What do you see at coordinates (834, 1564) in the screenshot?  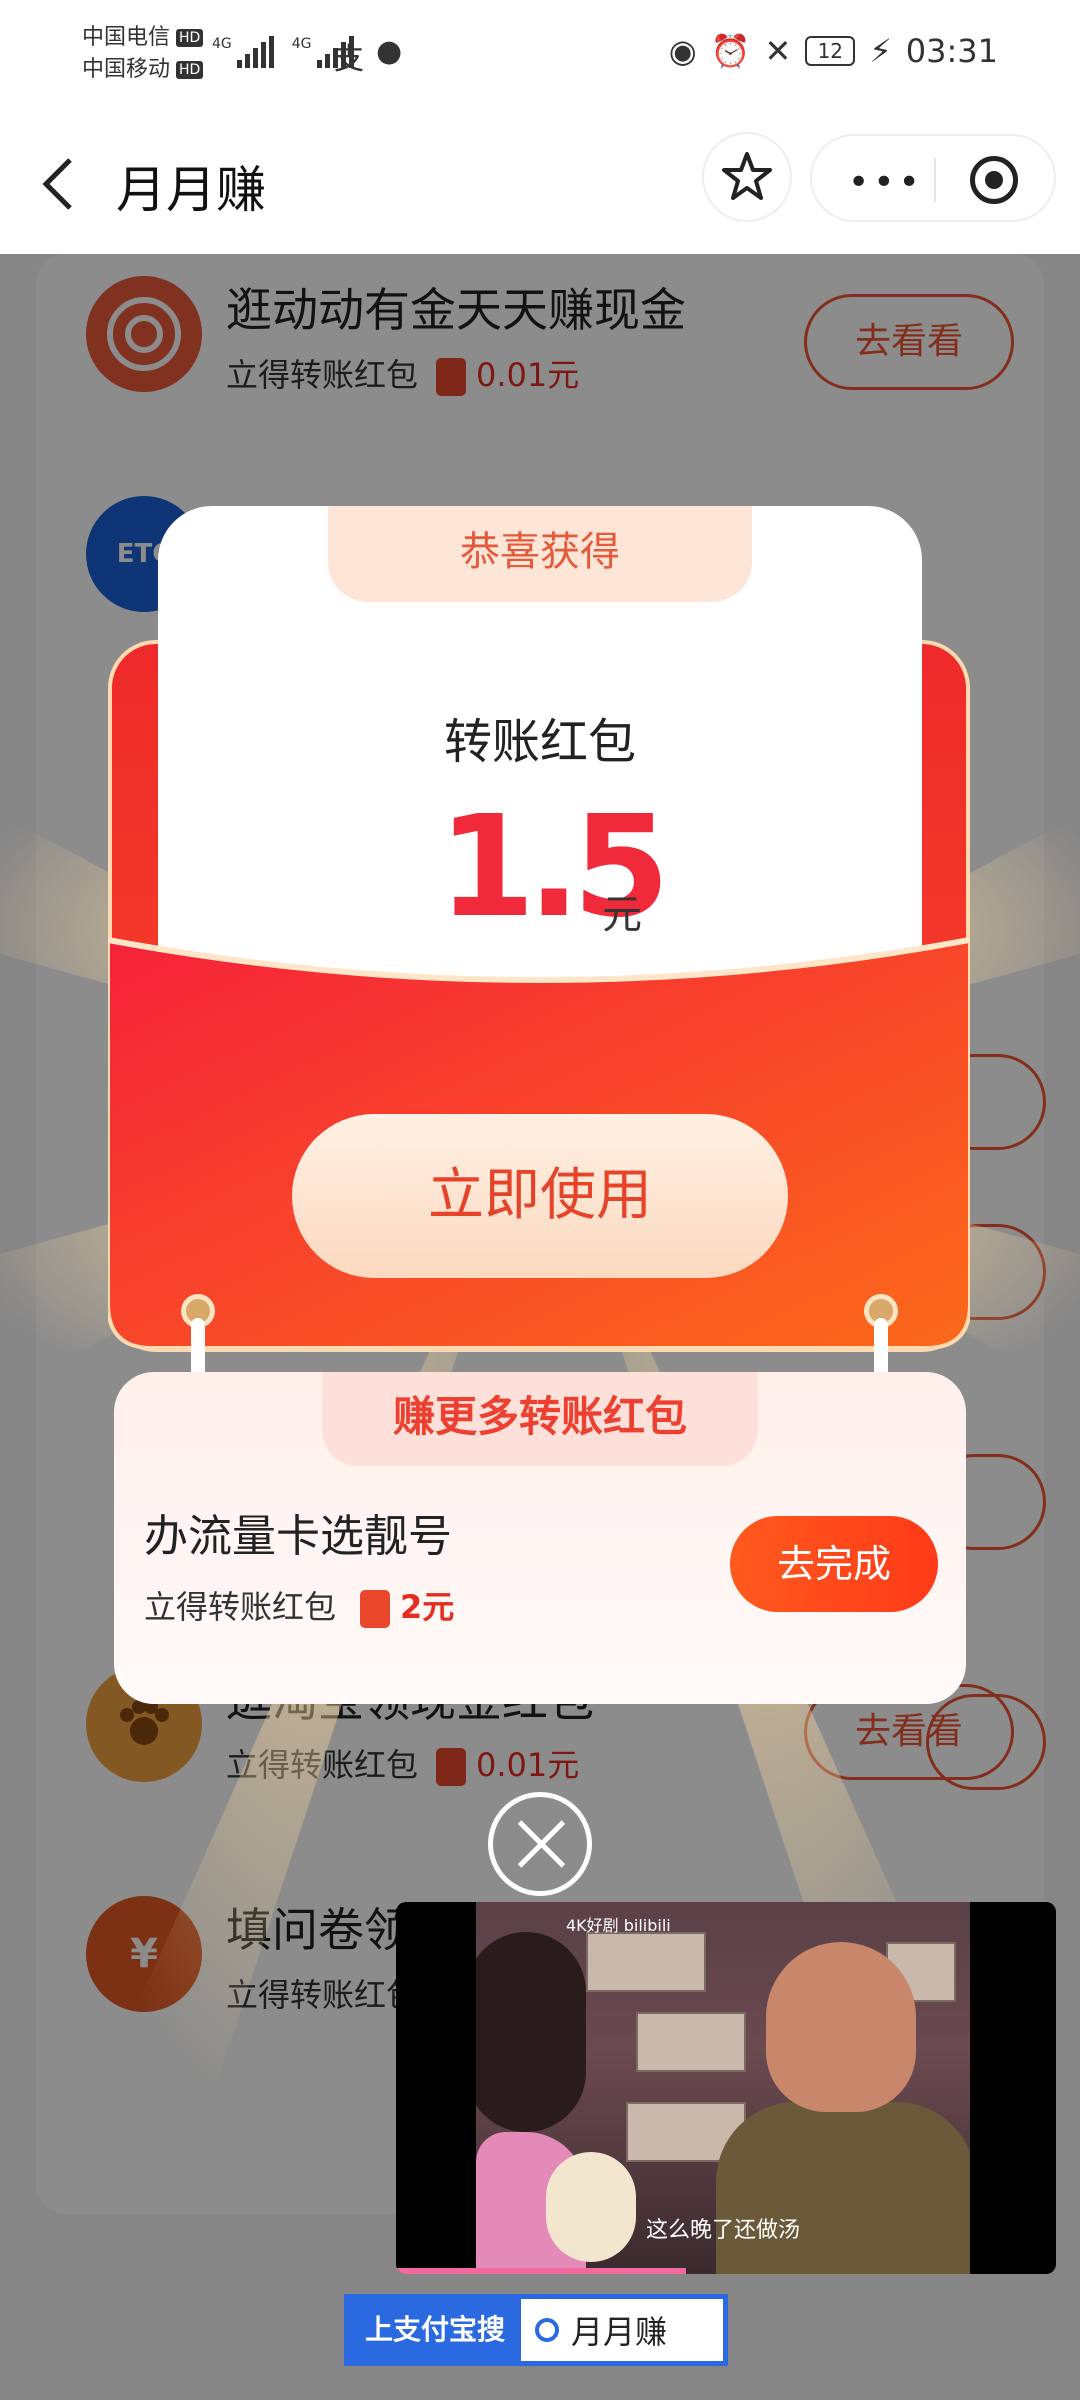 I see `go-complete-button: 去完成` at bounding box center [834, 1564].